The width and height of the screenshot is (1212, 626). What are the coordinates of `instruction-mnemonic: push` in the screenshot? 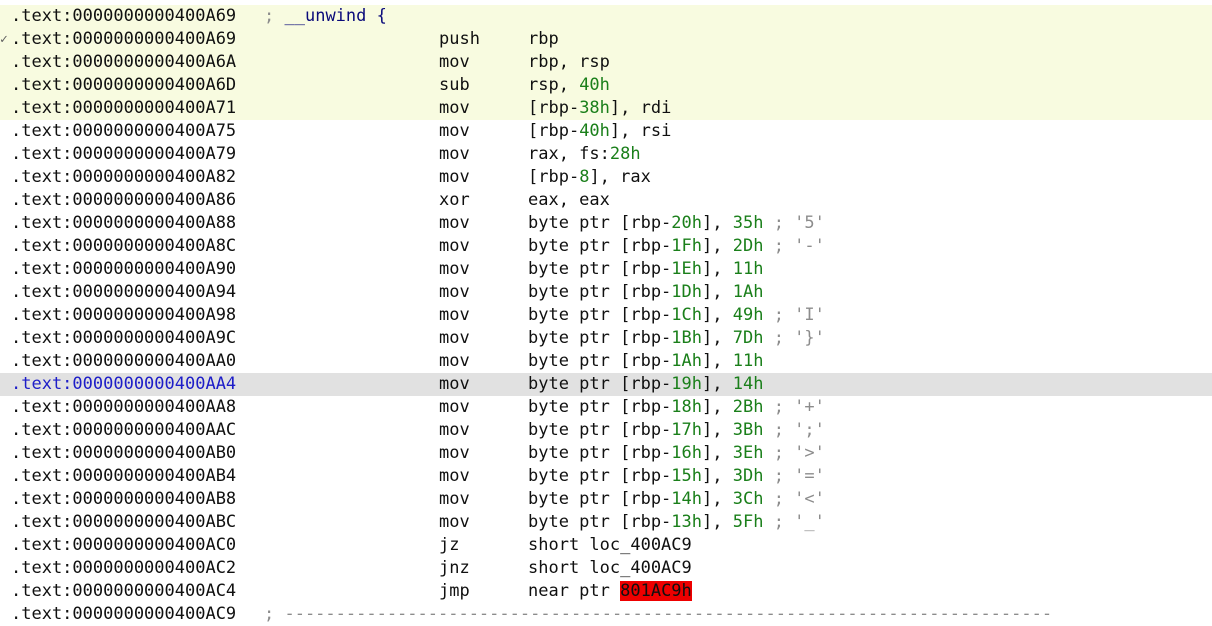 It's located at (459, 39).